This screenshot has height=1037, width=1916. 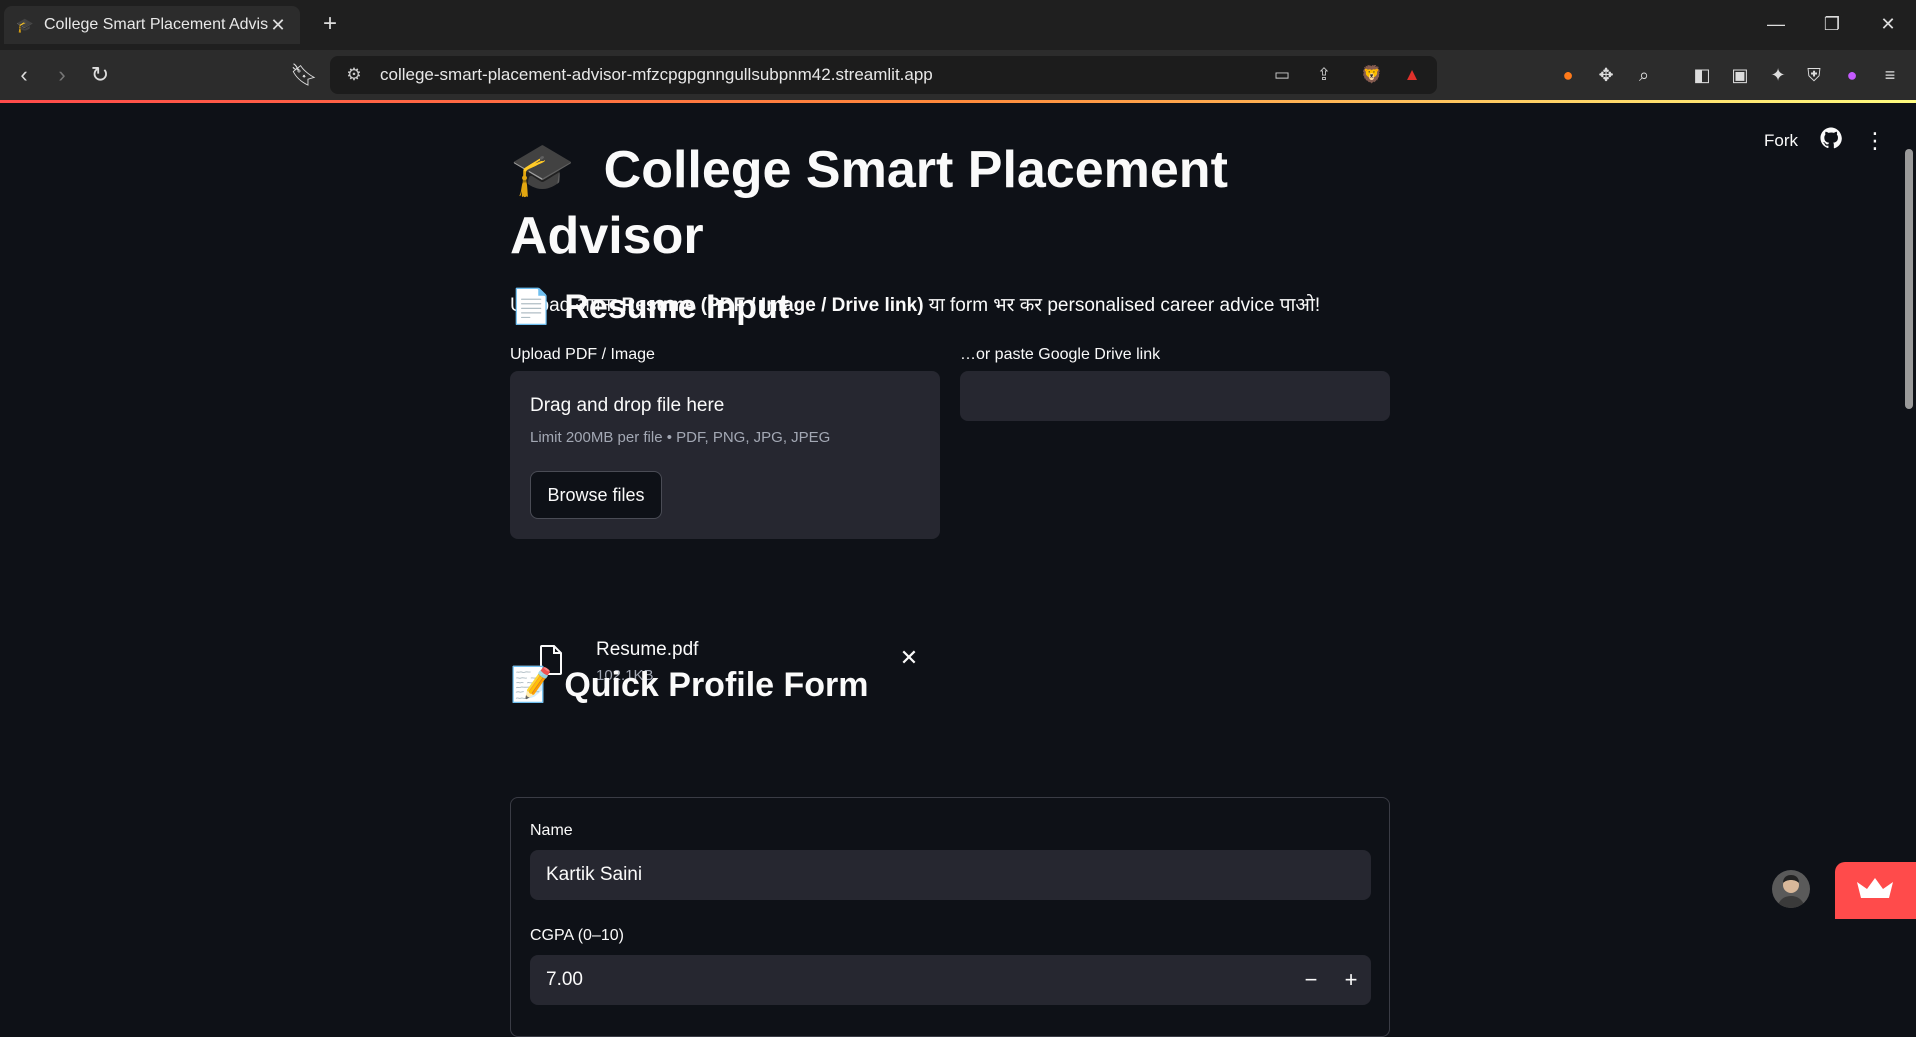 What do you see at coordinates (1412, 75) in the screenshot?
I see `brave-rewards-icon: ▲` at bounding box center [1412, 75].